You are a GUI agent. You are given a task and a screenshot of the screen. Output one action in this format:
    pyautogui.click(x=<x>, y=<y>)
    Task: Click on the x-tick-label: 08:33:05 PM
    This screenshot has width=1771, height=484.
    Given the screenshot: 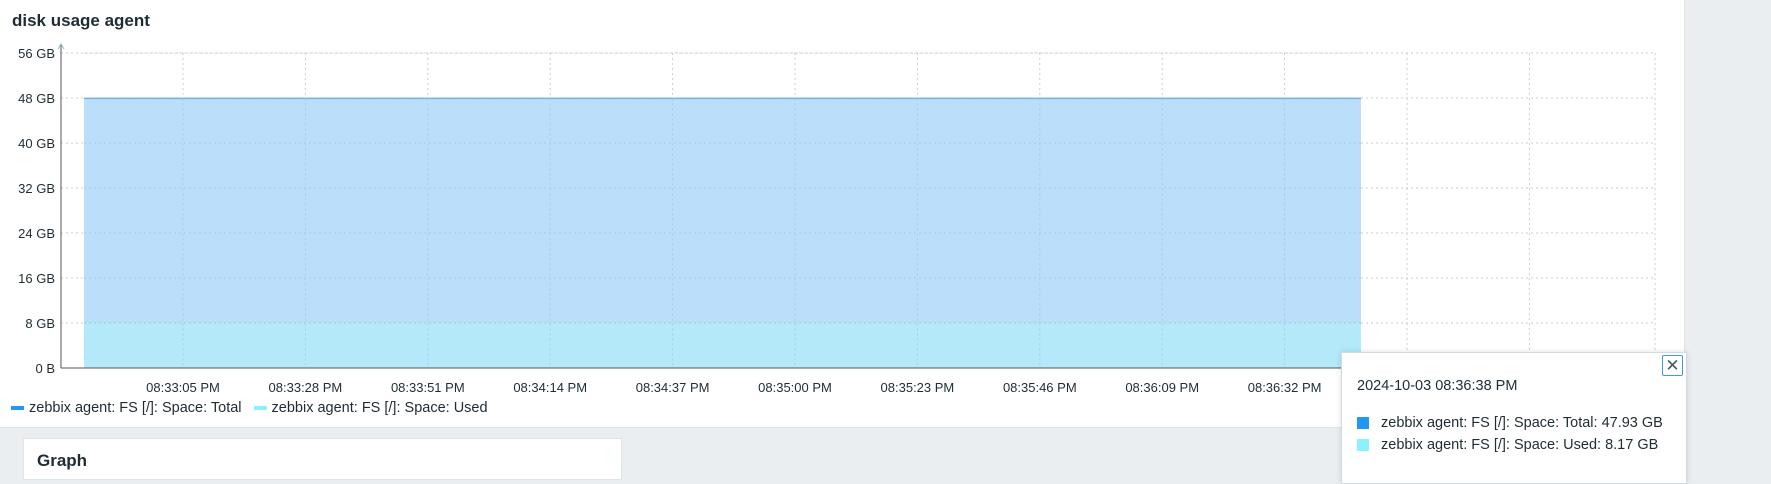 What is the action you would take?
    pyautogui.click(x=183, y=387)
    